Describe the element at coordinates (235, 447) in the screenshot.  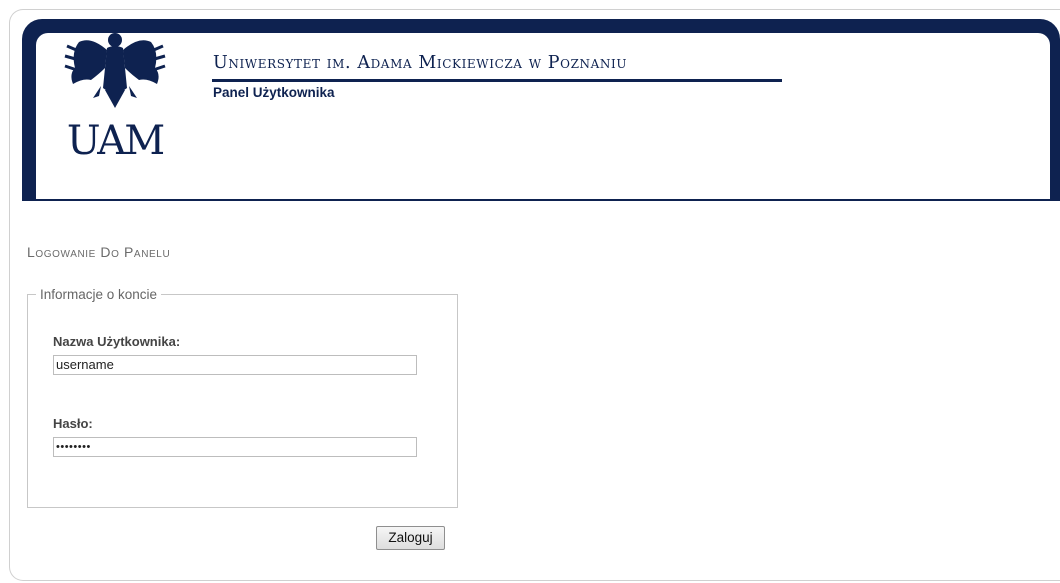
I see `password-input: ••••••••` at that location.